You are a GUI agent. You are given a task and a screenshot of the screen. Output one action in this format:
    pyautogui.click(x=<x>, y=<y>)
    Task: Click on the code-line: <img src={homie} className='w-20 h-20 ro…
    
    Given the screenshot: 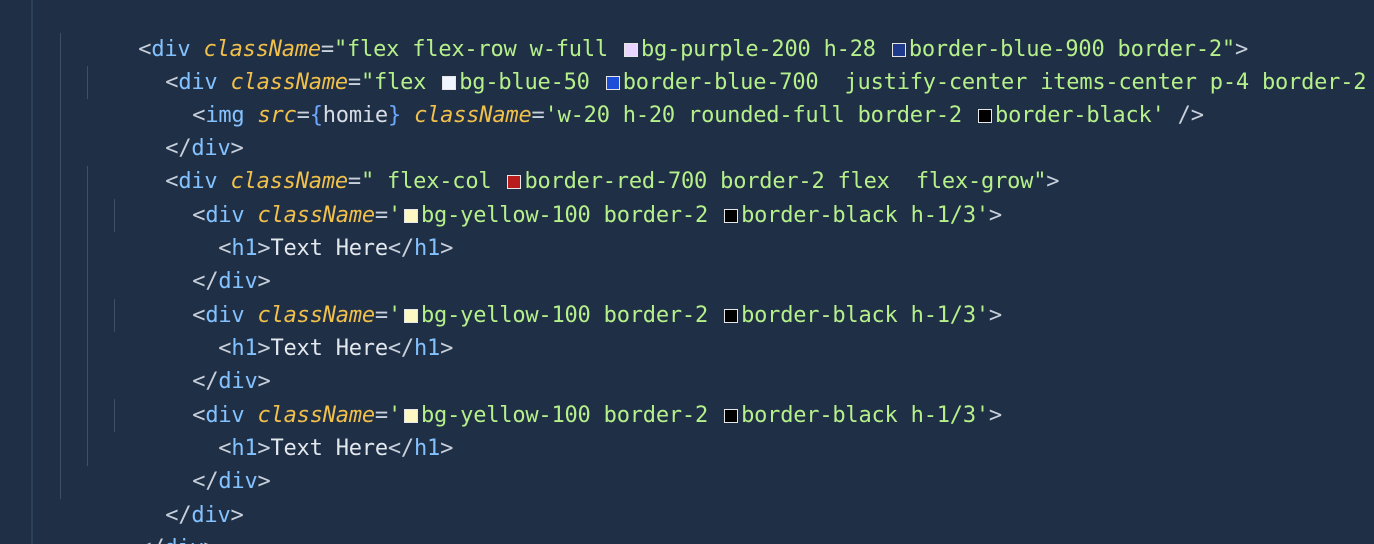 What is the action you would take?
    pyautogui.click(x=659, y=97)
    